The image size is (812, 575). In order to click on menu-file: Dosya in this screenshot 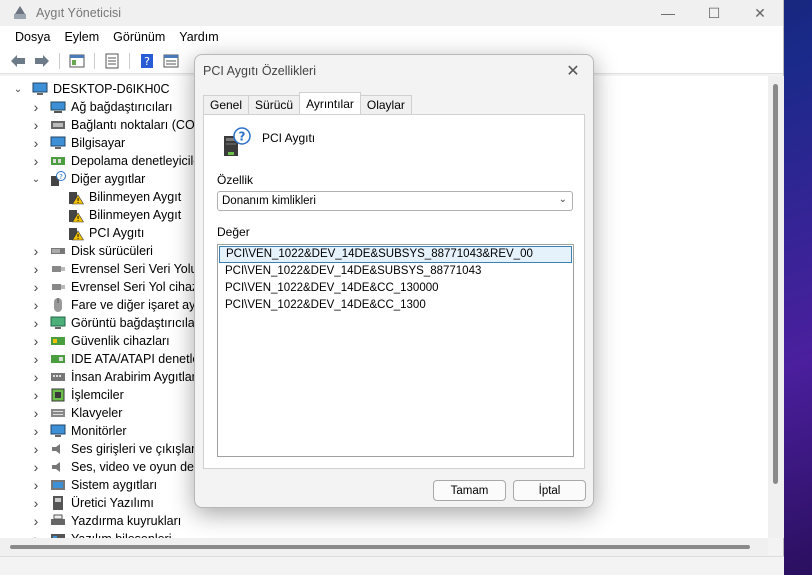, I will do `click(32, 37)`.